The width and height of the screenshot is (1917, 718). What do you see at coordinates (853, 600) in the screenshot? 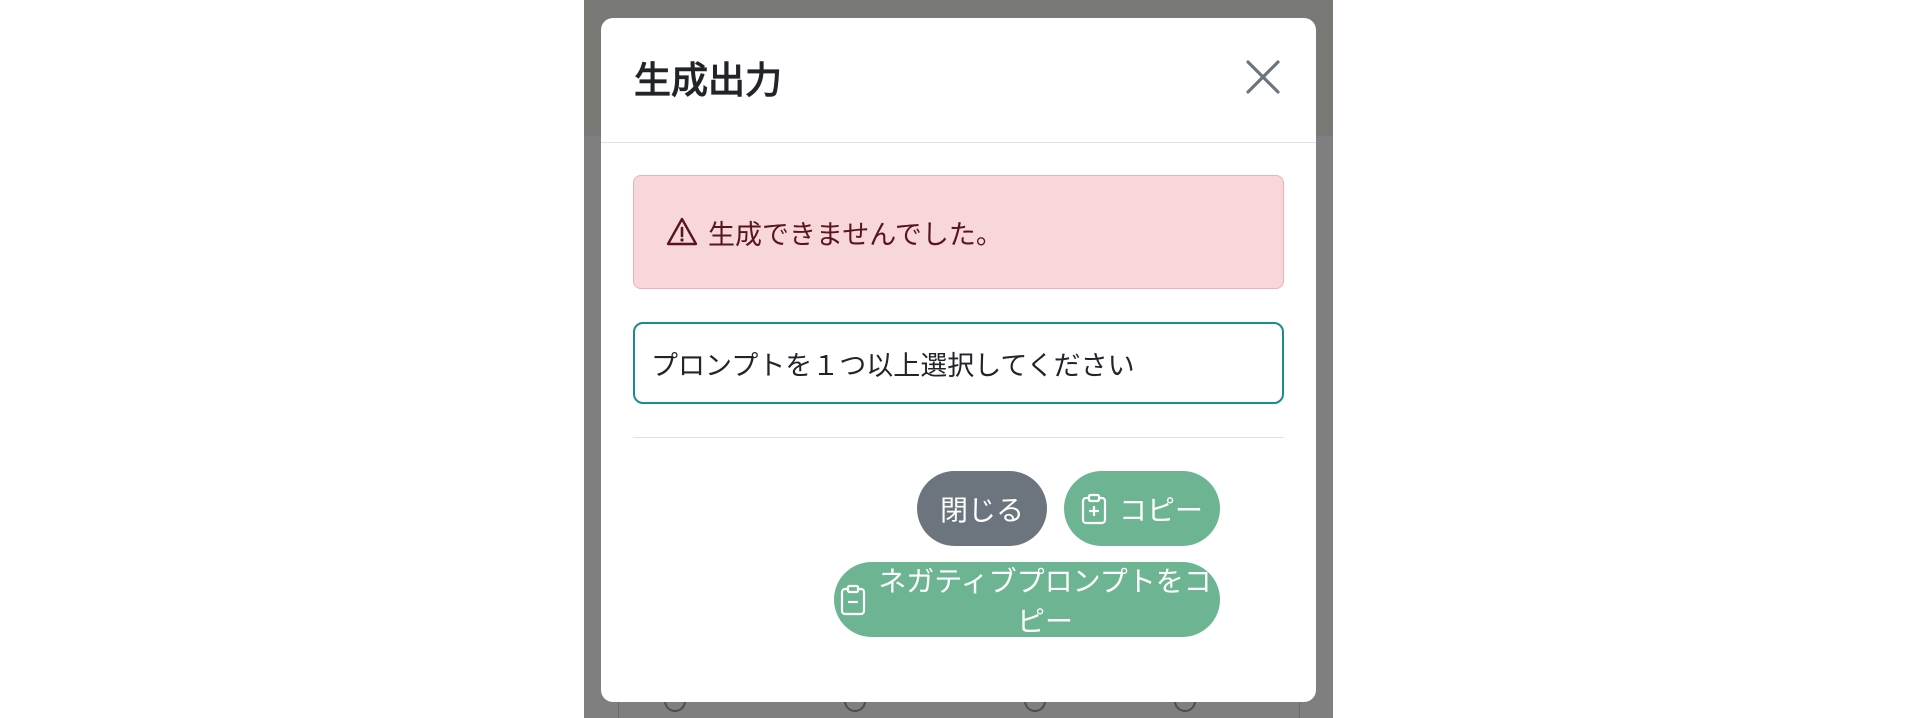
I see `clipboard-minus-icon` at bounding box center [853, 600].